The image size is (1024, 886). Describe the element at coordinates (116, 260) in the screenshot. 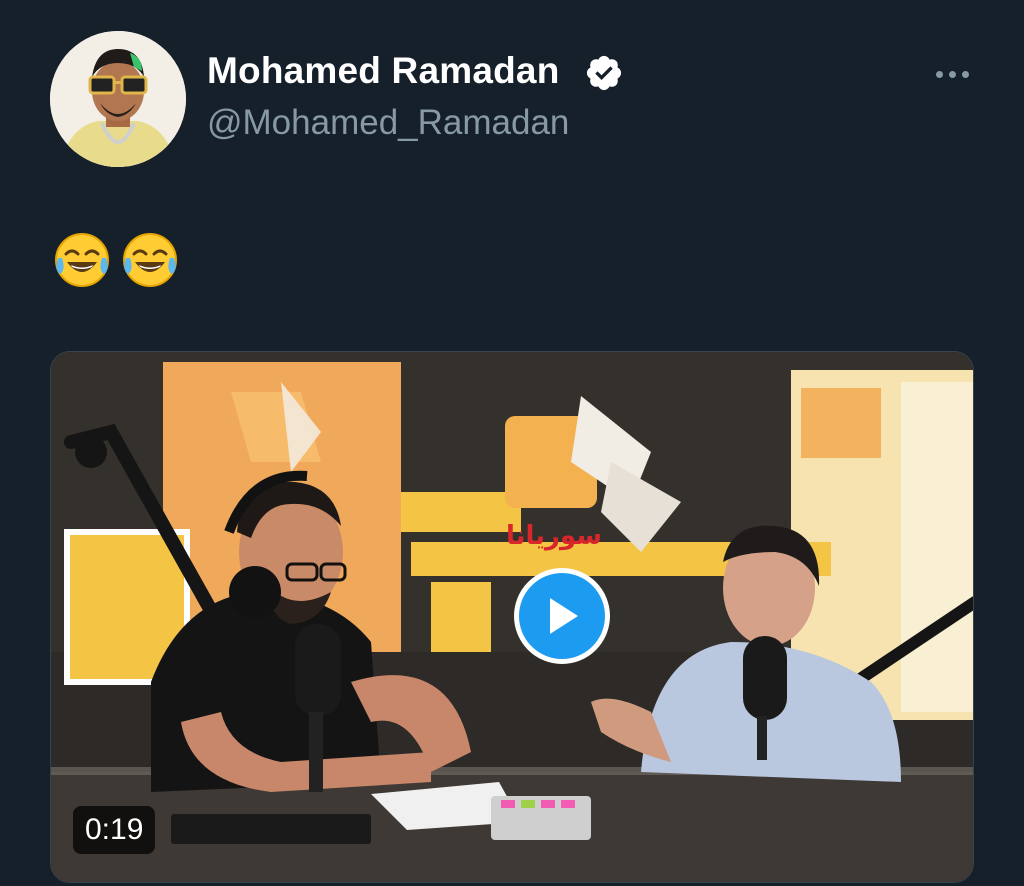

I see `tweet-text` at that location.